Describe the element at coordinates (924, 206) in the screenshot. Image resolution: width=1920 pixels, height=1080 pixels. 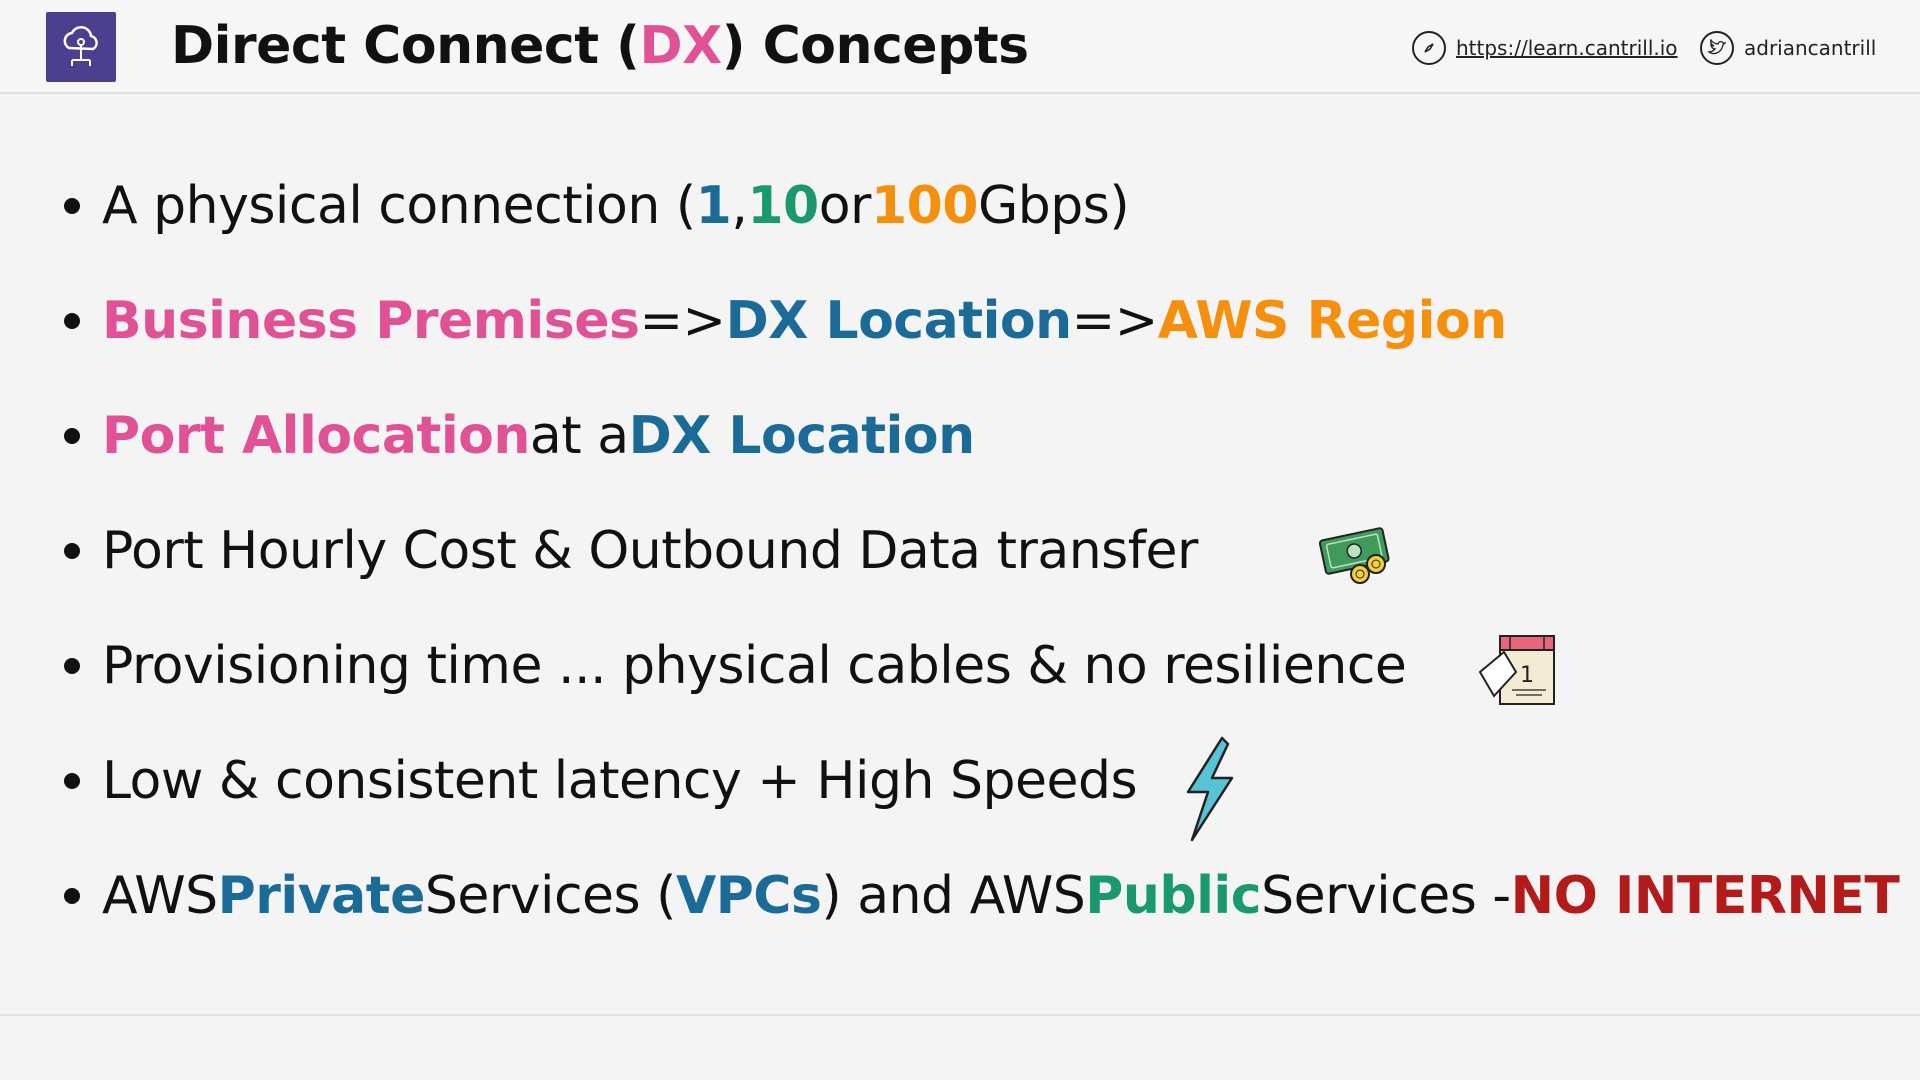
I see `speed-100: 100` at that location.